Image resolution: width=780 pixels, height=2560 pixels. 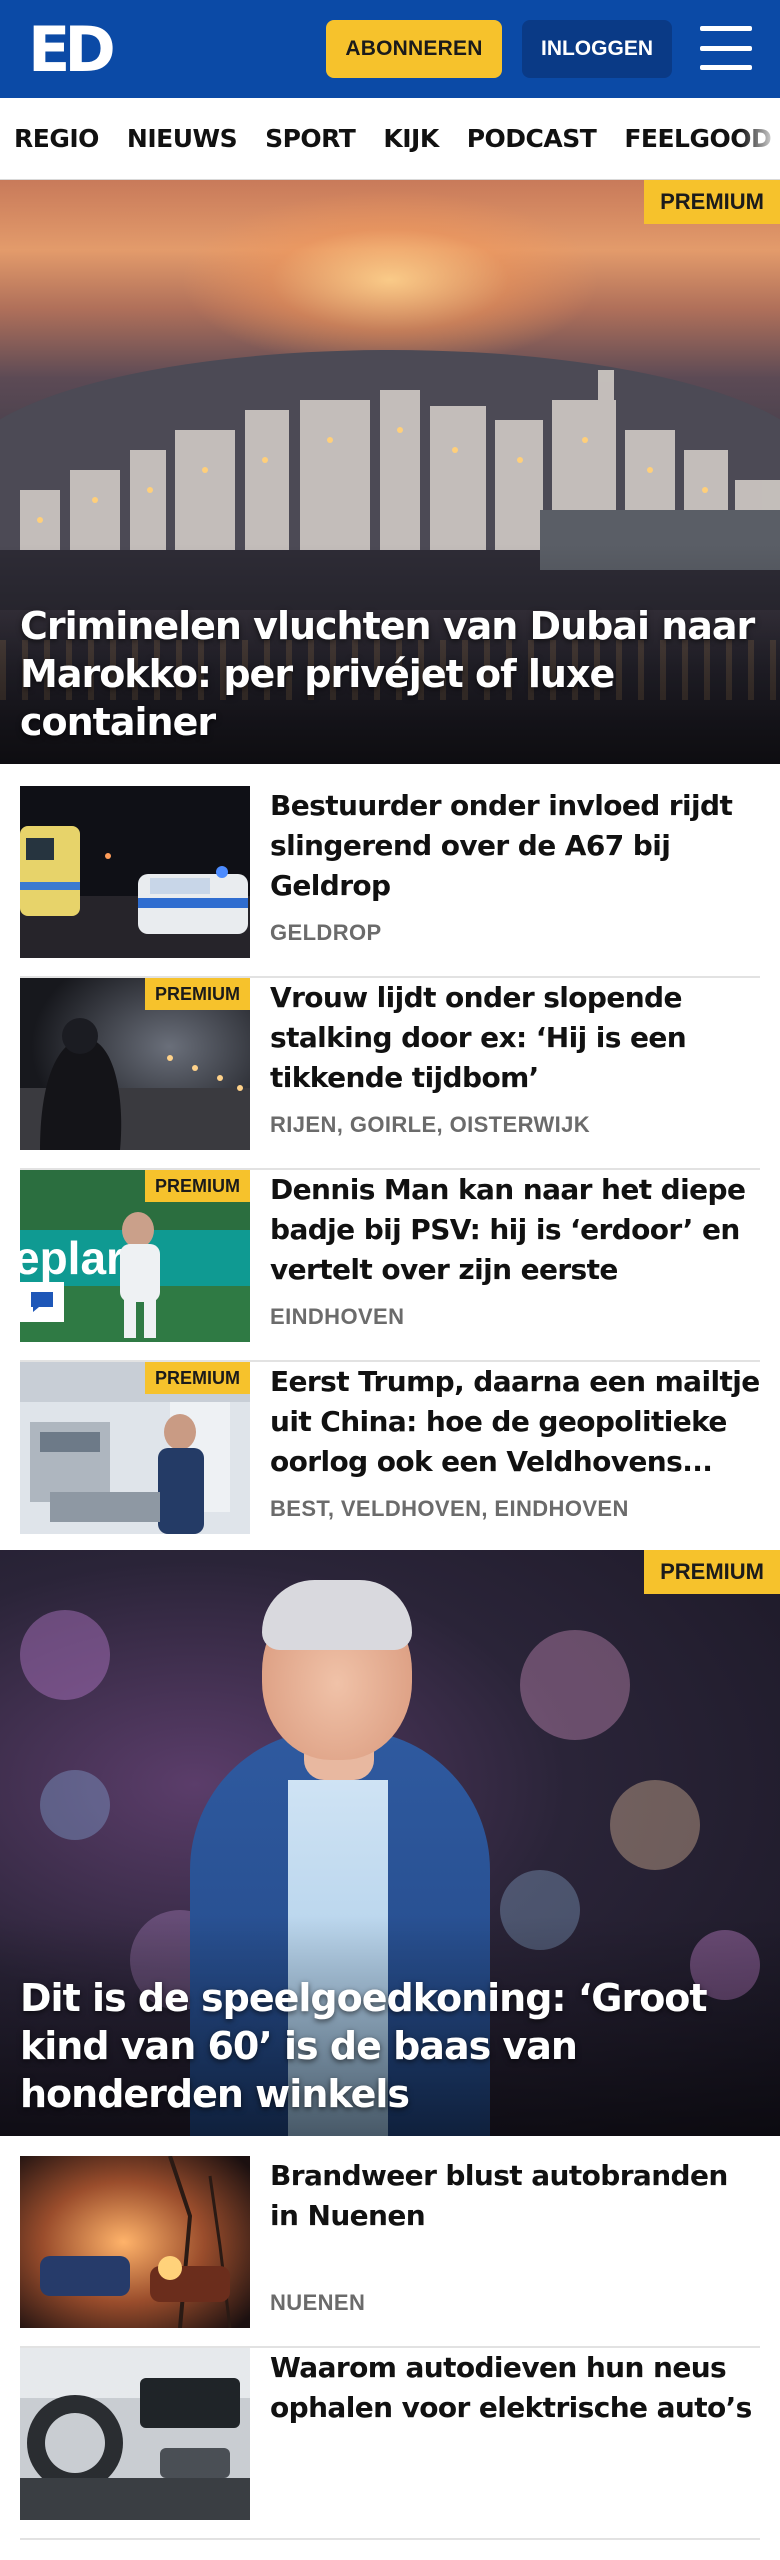 I want to click on login-button: INLOGGEN, so click(x=597, y=49).